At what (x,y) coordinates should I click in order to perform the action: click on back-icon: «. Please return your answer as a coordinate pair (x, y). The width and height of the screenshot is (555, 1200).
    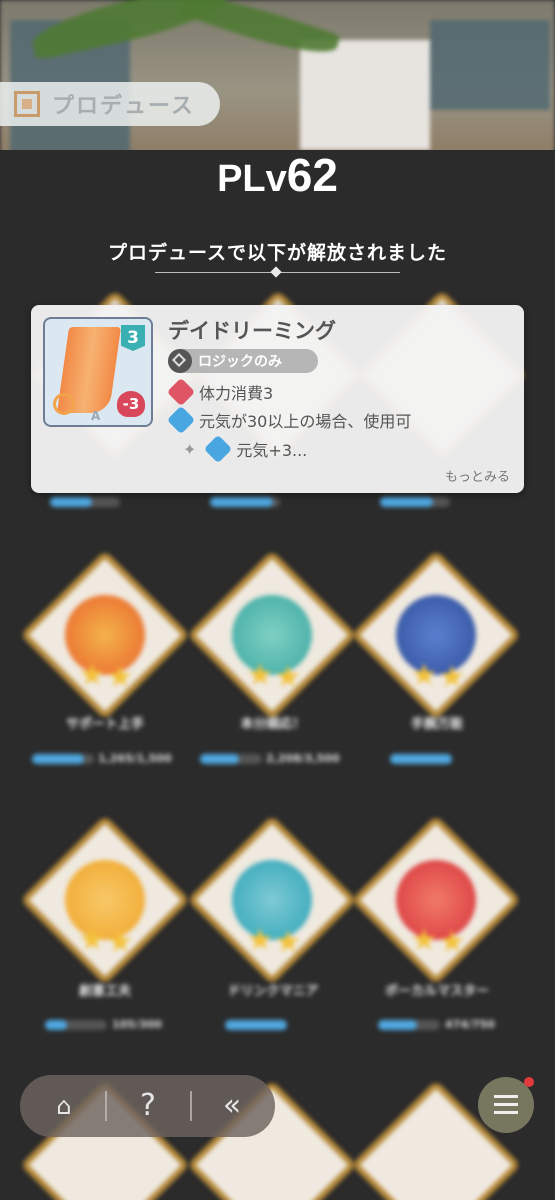
    Looking at the image, I should click on (232, 1106).